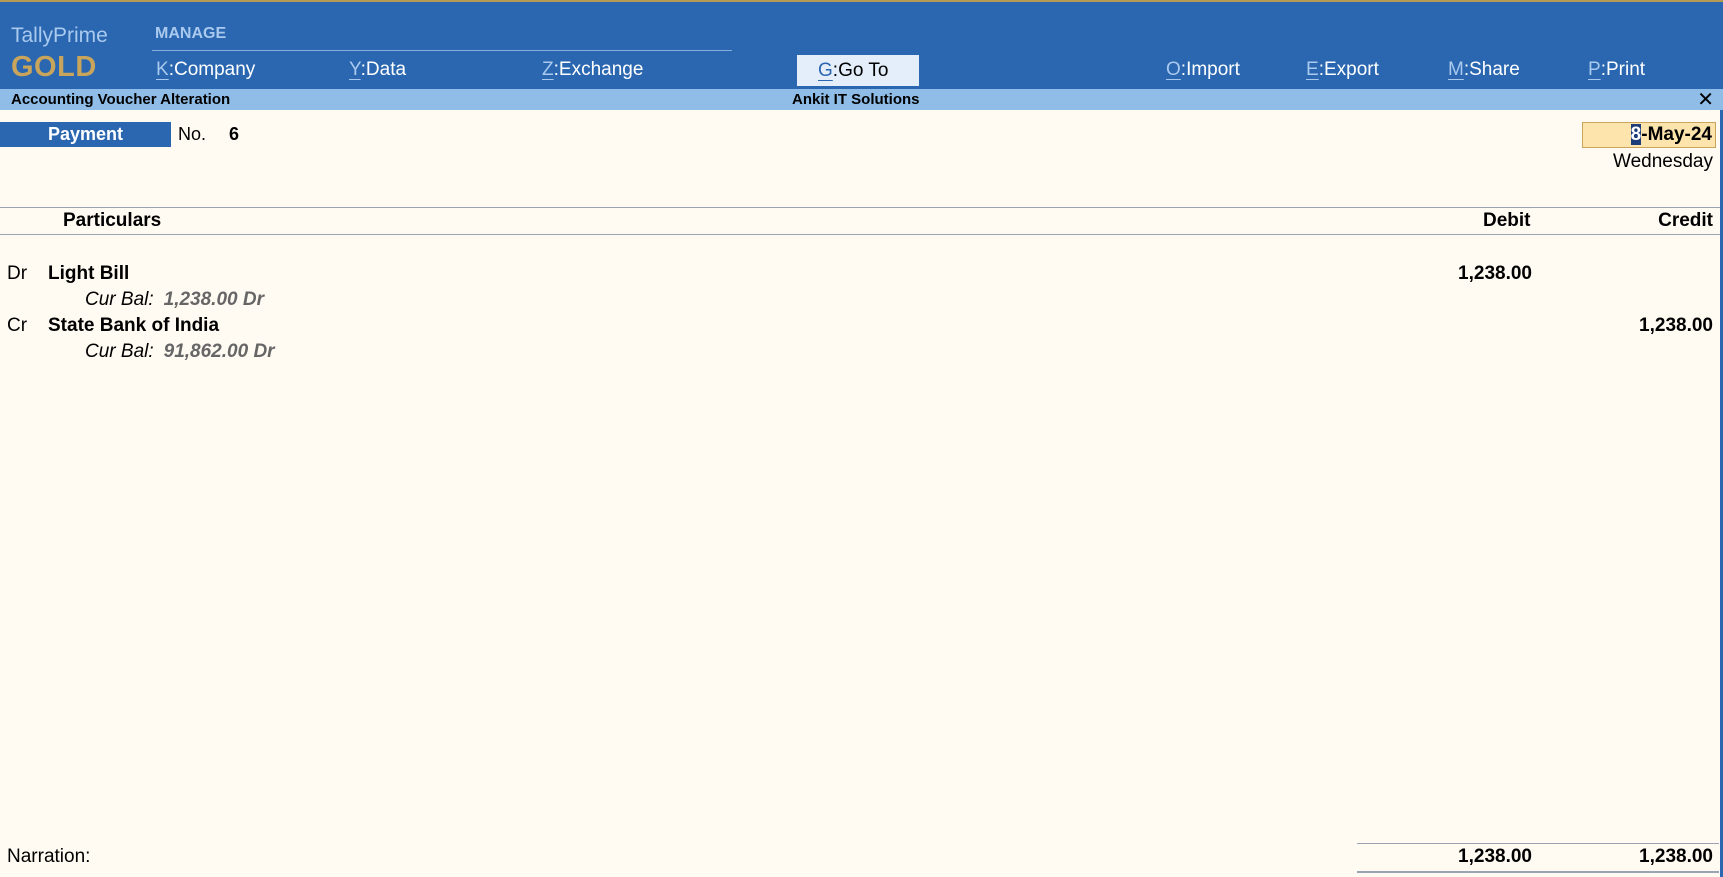 The image size is (1723, 877). I want to click on debit-amount: 1,238.00, so click(1495, 273).